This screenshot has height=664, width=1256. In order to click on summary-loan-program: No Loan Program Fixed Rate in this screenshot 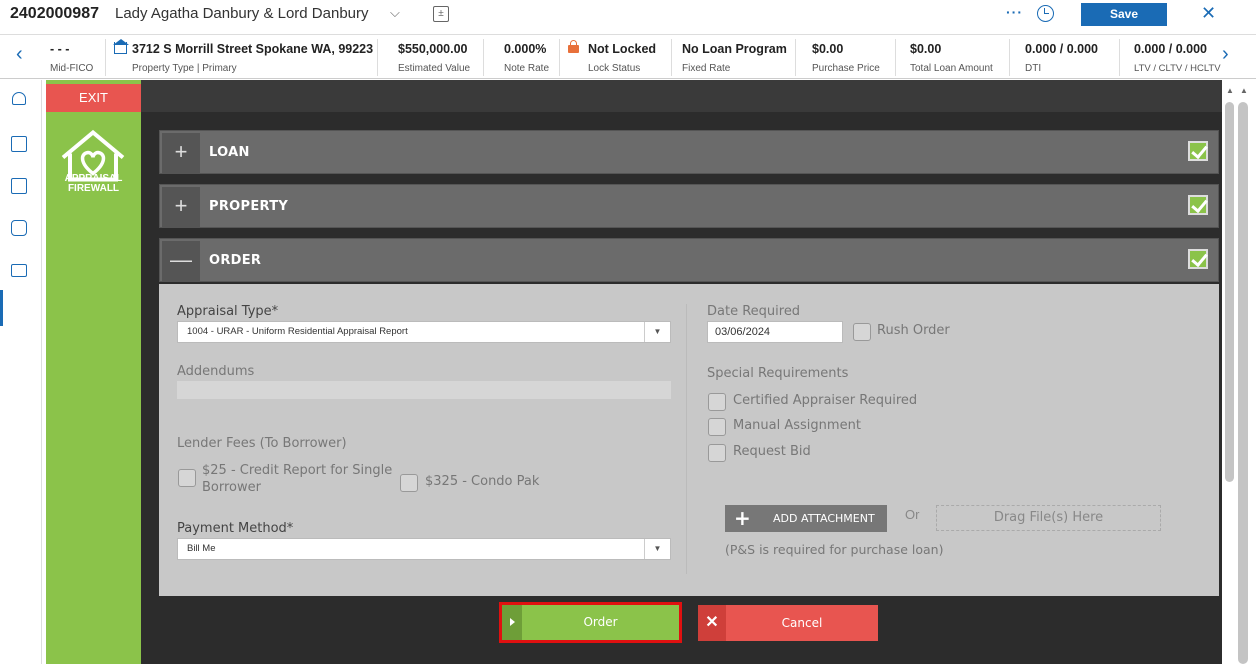, I will do `click(734, 57)`.